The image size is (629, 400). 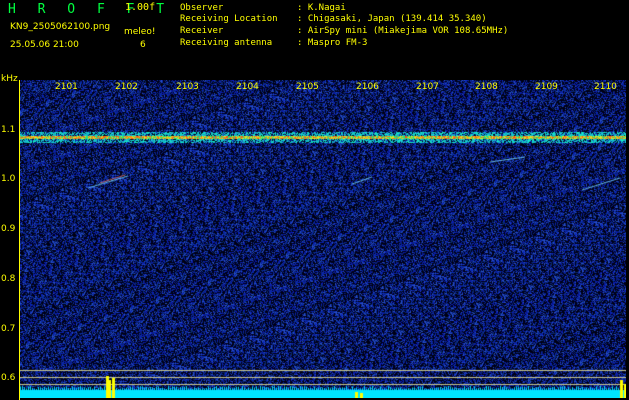 I want to click on app-version: 1.00f, so click(x=140, y=7).